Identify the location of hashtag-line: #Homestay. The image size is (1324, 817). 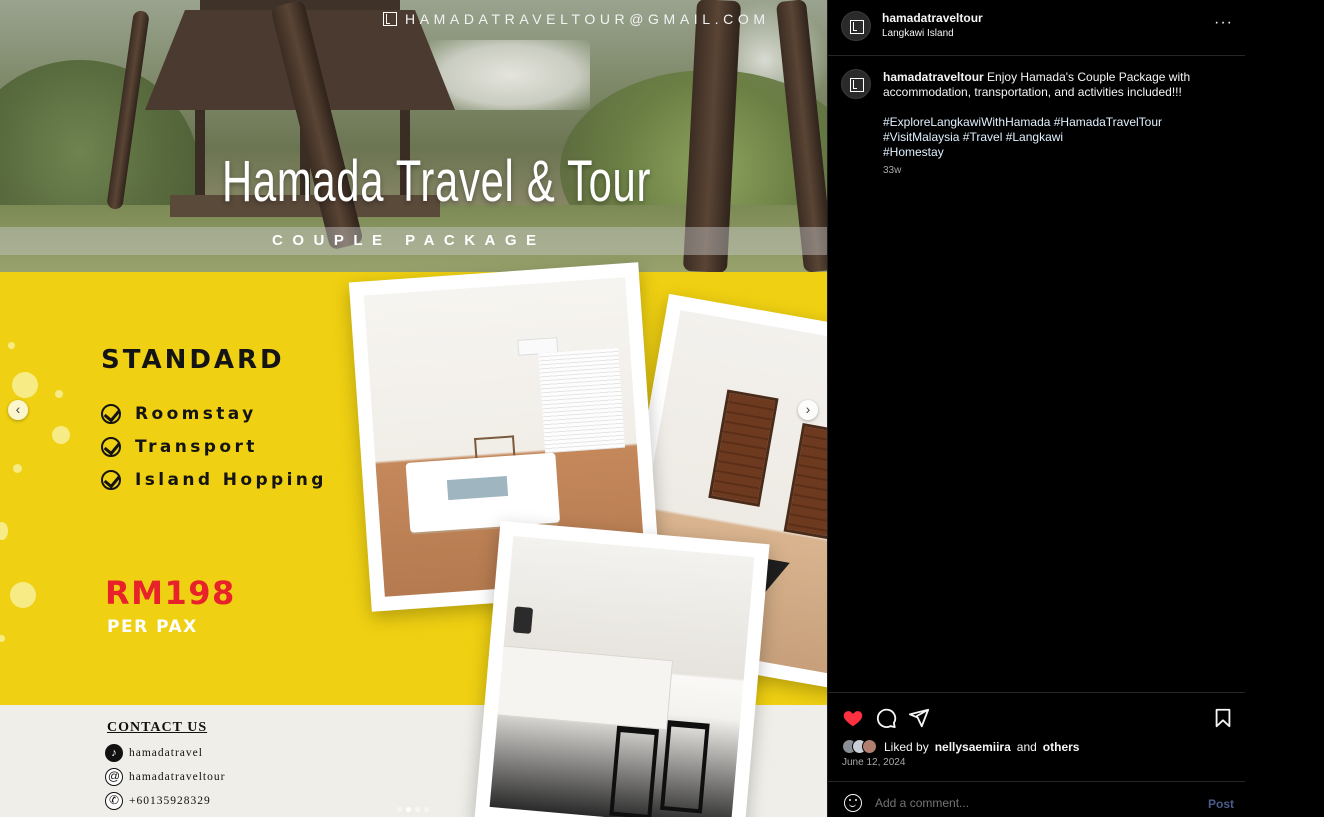
(1043, 152).